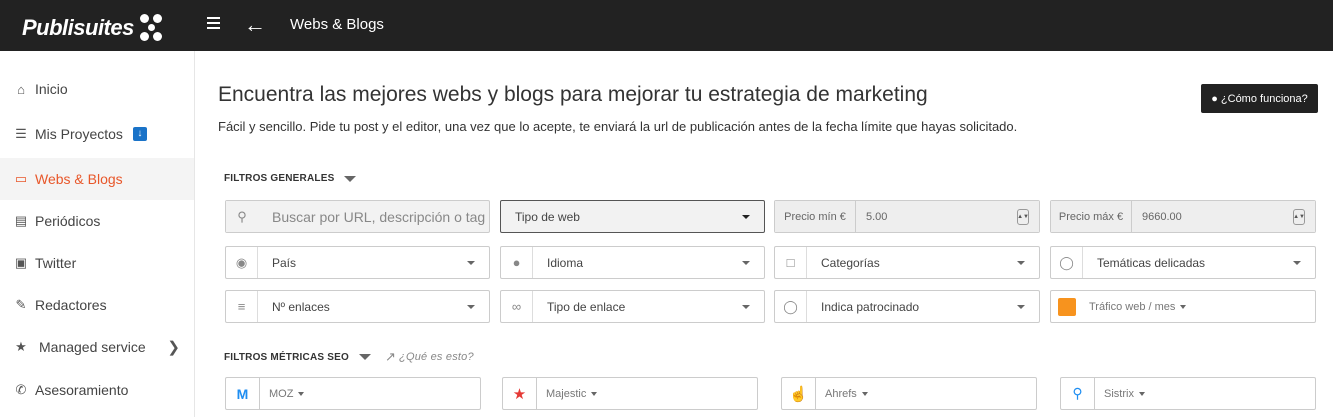  I want to click on sidebar-item-mis-proyectos: ☰ Mis Proyectos ↓, so click(97, 134).